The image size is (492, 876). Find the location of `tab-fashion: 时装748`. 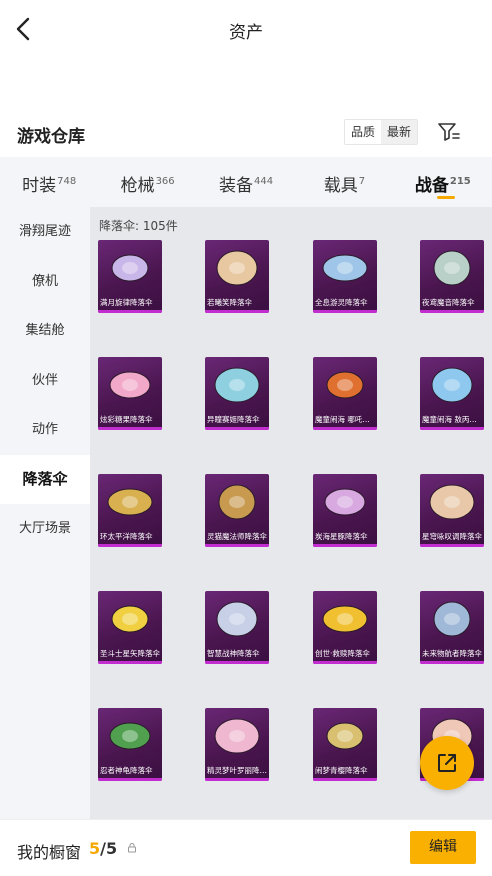

tab-fashion: 时装748 is located at coordinates (49, 182).